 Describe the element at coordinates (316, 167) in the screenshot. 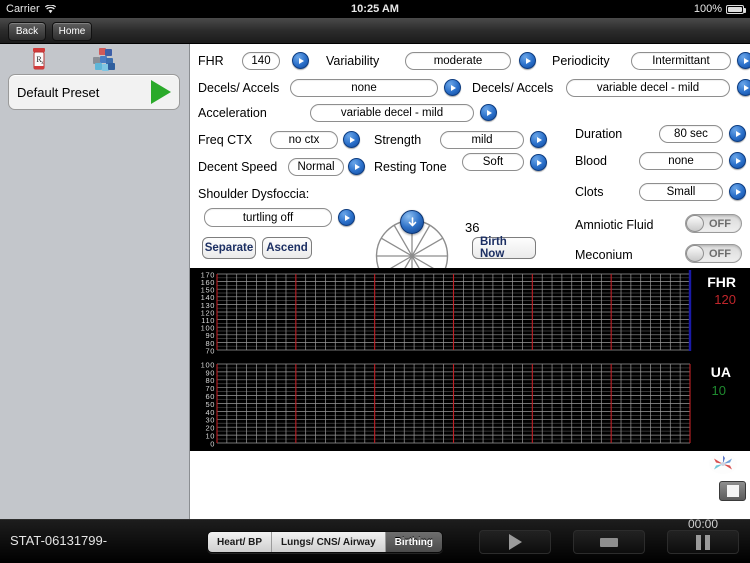

I see `decent-speed-value: Normal` at that location.